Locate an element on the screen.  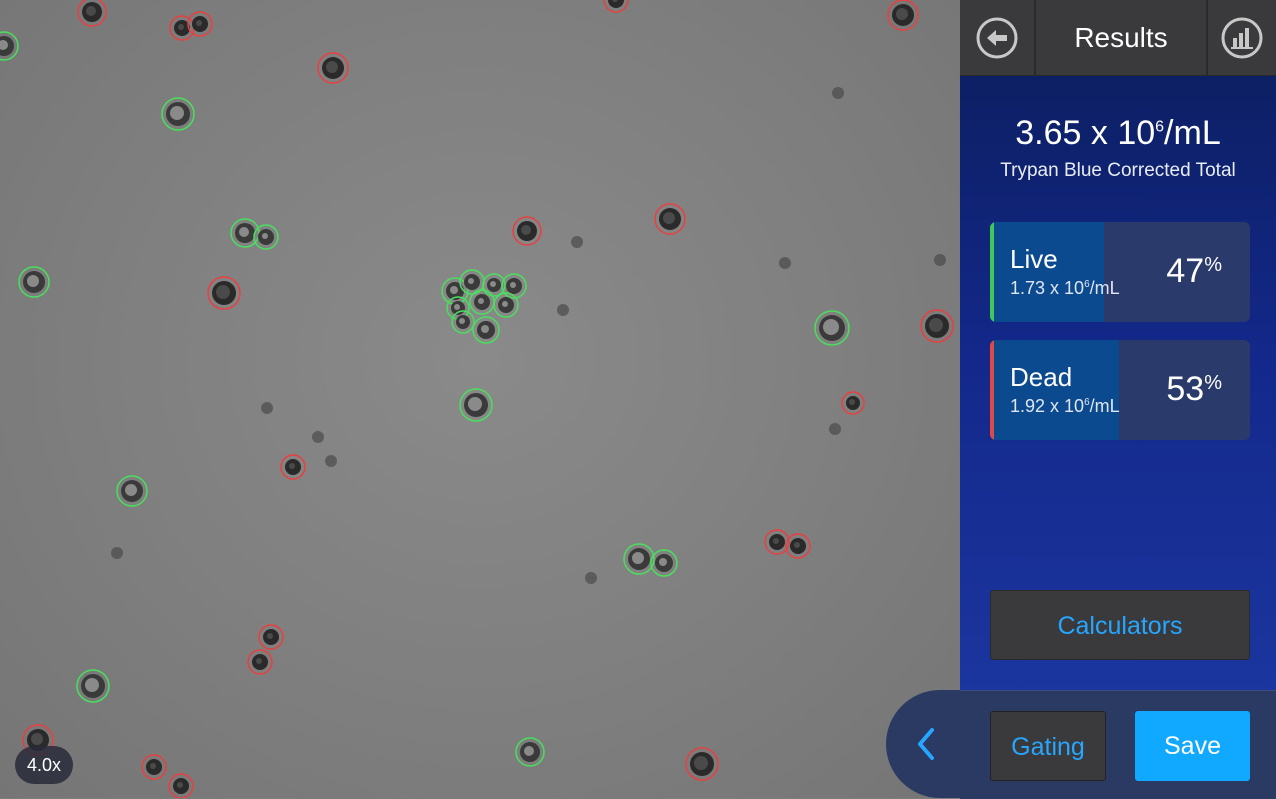
dead-label: Dead is located at coordinates (1041, 377).